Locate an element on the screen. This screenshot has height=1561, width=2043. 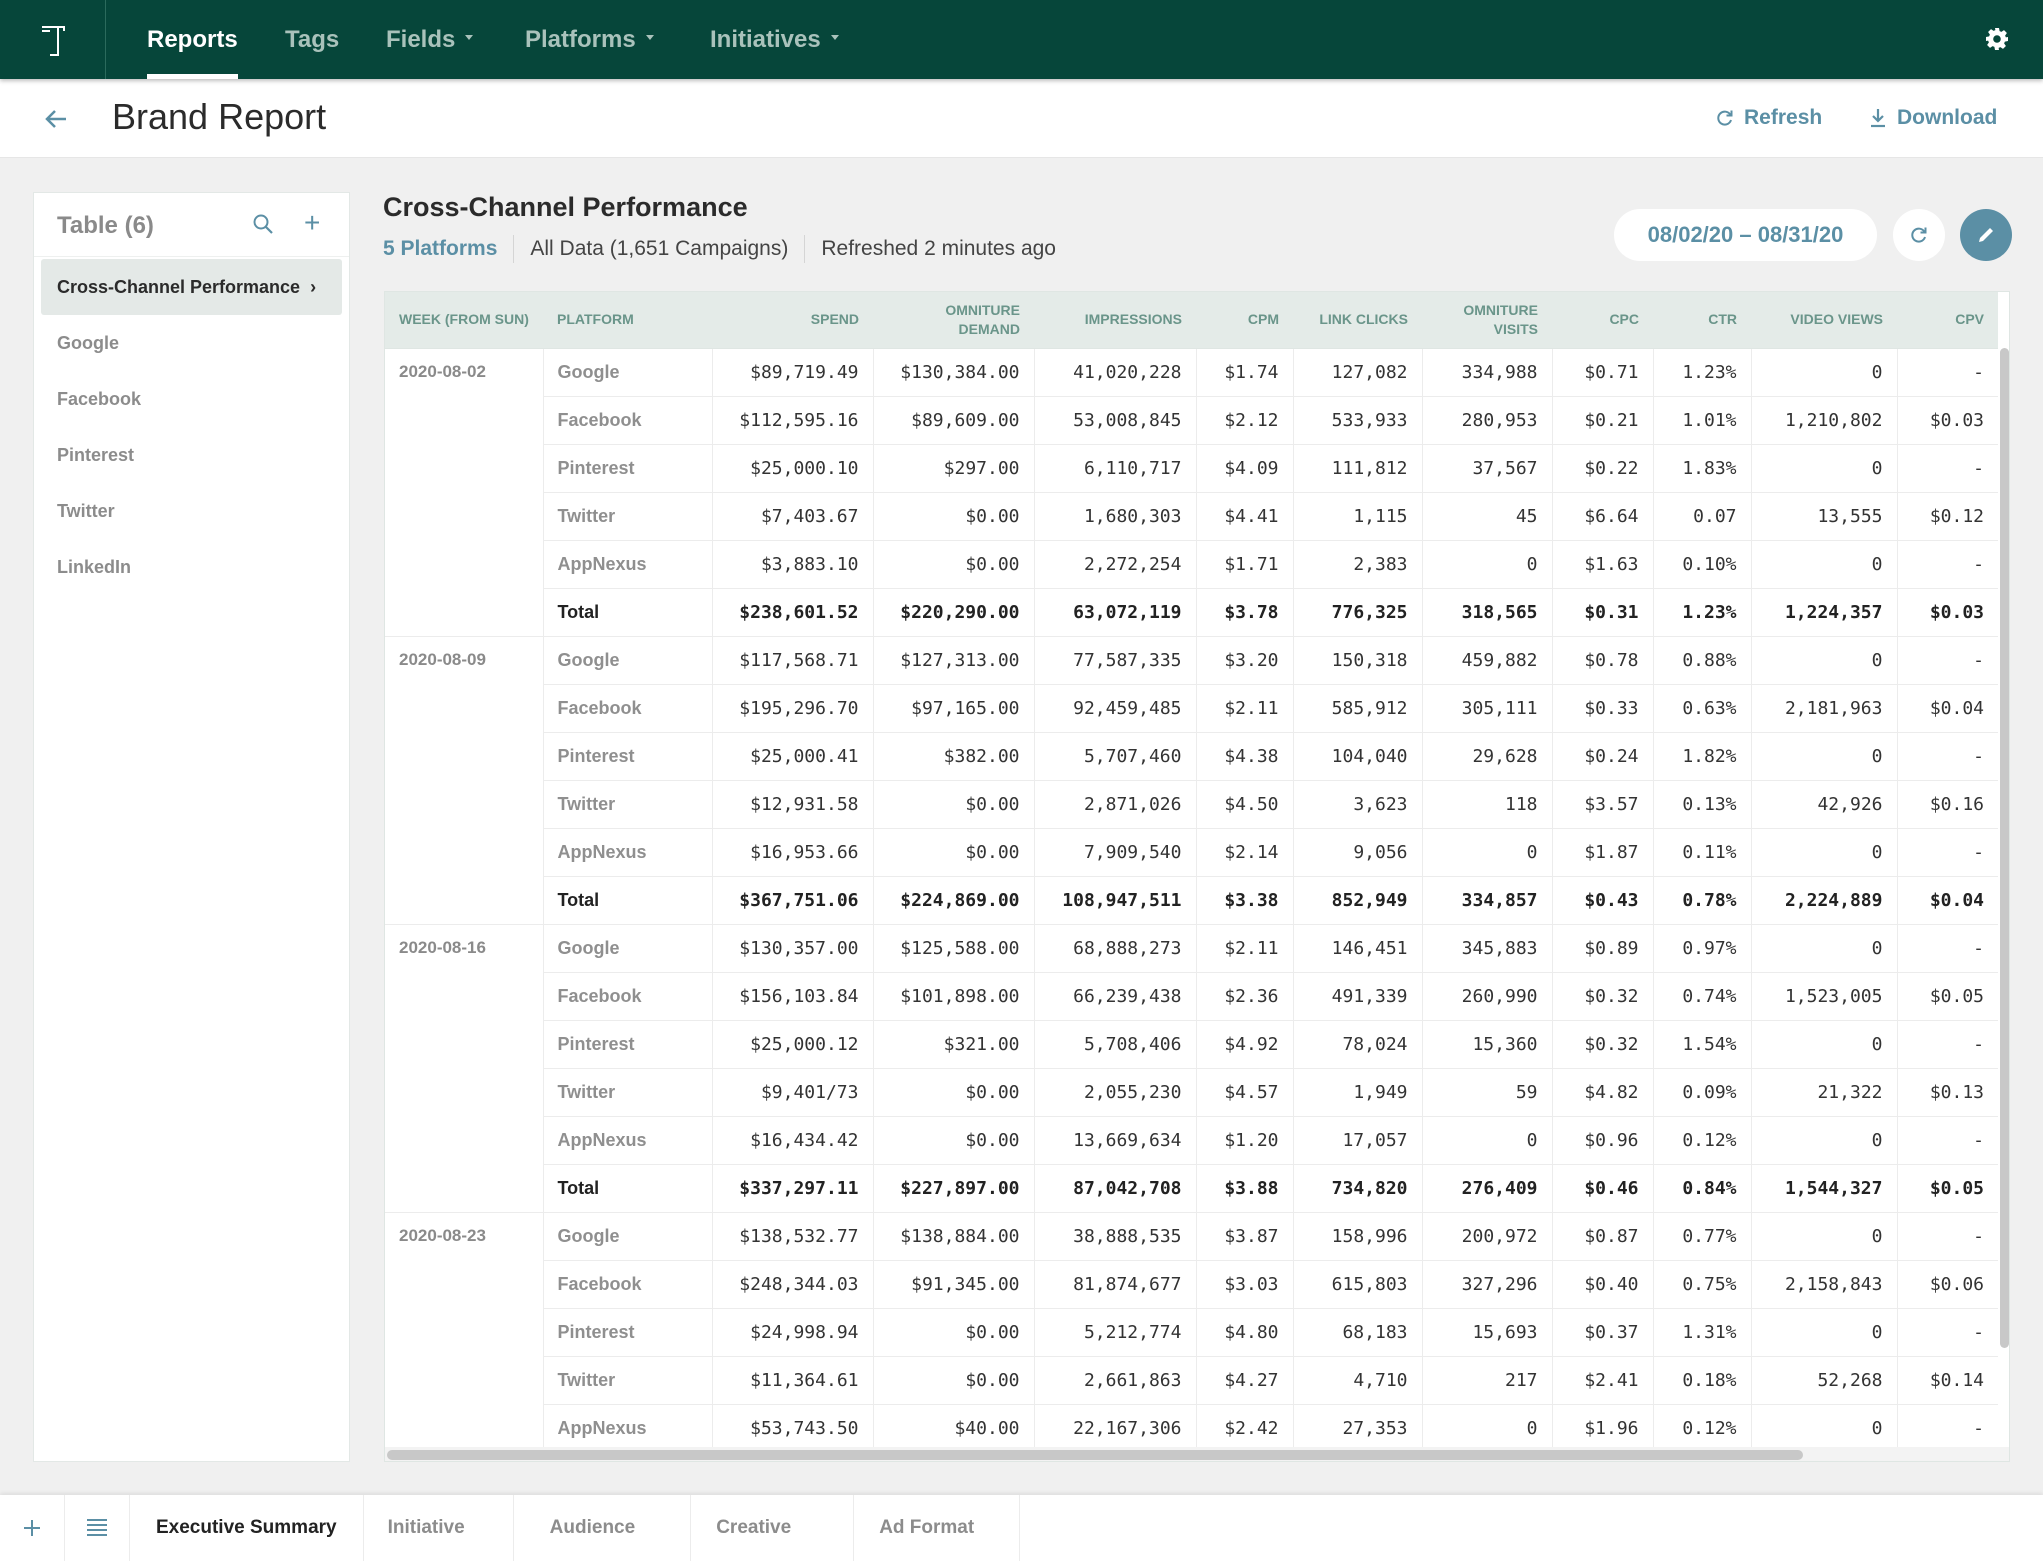
sidebar-header: Table (6) + is located at coordinates (191, 225).